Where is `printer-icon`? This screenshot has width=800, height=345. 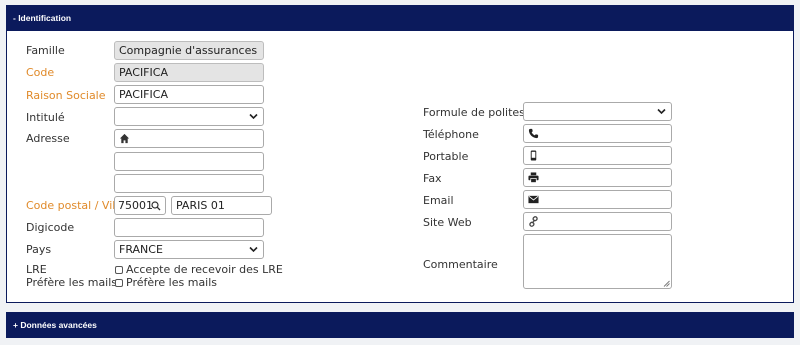 printer-icon is located at coordinates (533, 177).